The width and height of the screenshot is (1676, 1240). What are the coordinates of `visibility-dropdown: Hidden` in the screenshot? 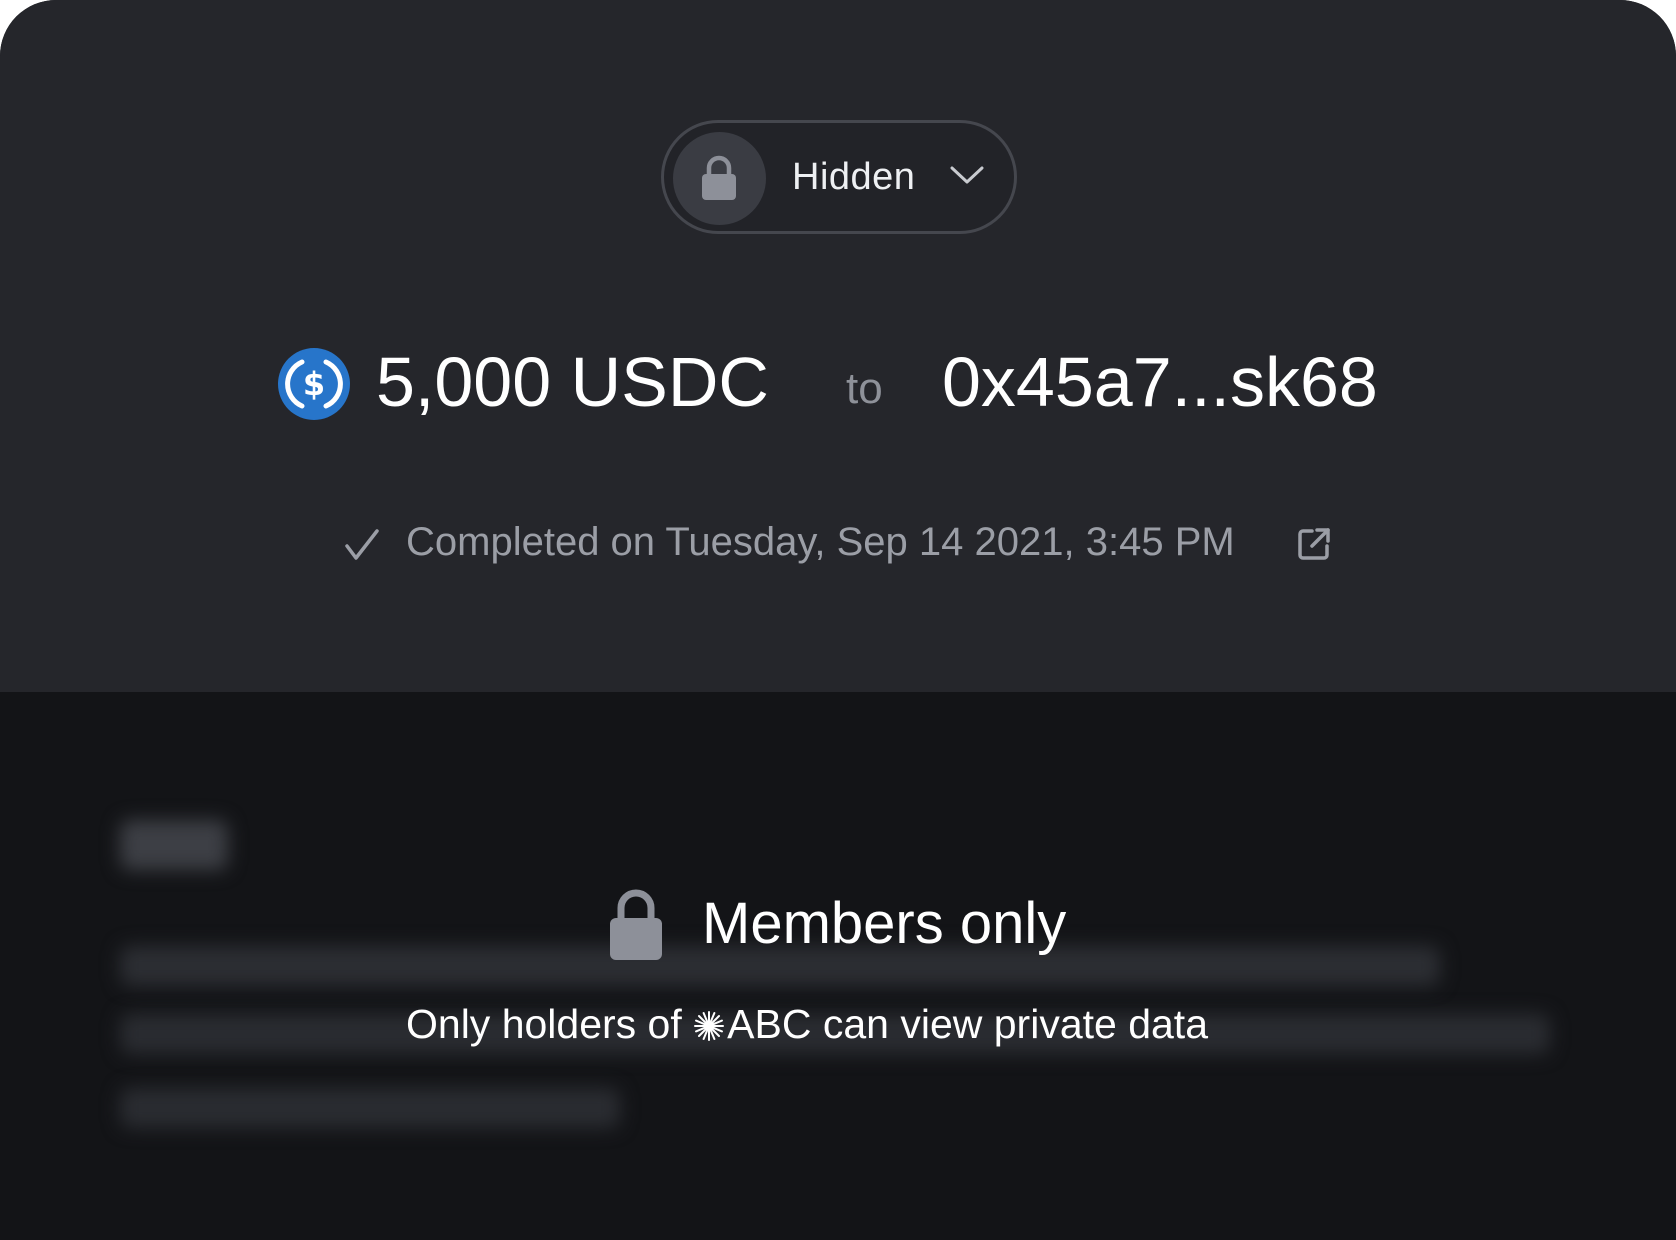 It's located at (839, 177).